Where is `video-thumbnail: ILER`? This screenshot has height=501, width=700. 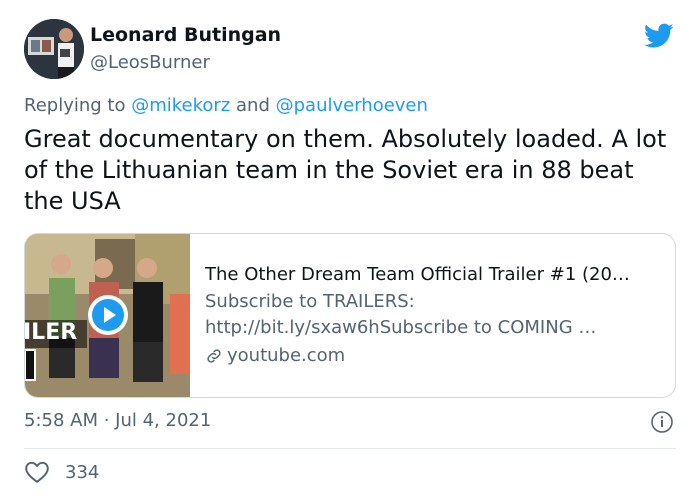 video-thumbnail: ILER is located at coordinates (107, 315).